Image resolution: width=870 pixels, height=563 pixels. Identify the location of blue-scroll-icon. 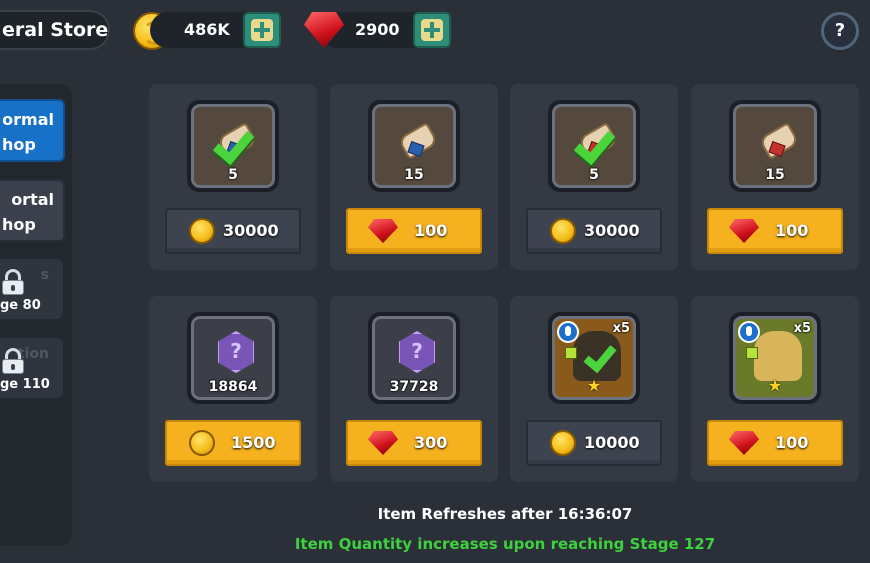
(418, 141).